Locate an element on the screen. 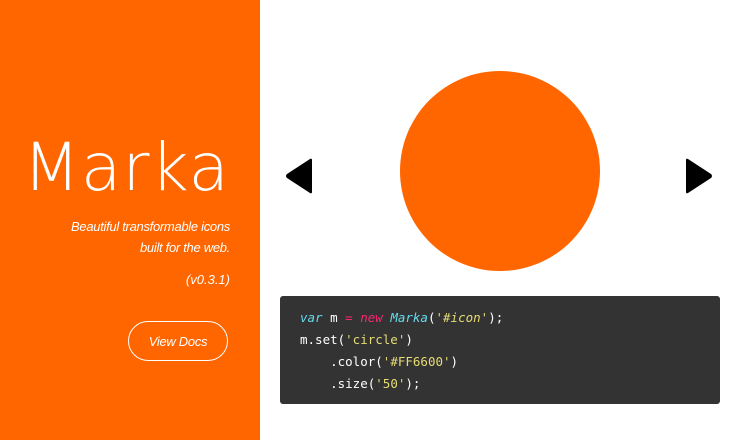  code-string: '50' is located at coordinates (390, 383).